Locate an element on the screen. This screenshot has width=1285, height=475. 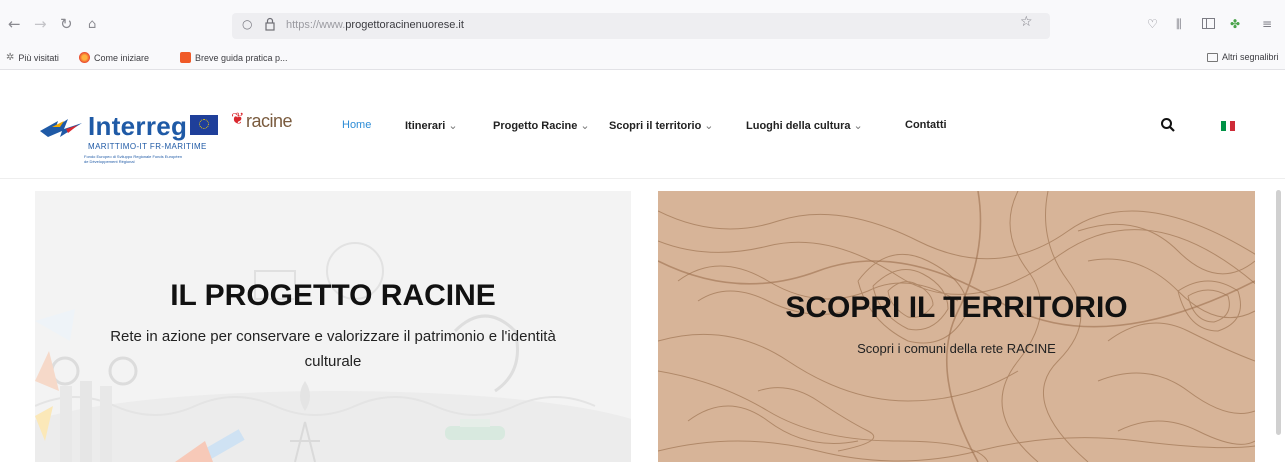
extension-icon: ✤ is located at coordinates (1235, 24).